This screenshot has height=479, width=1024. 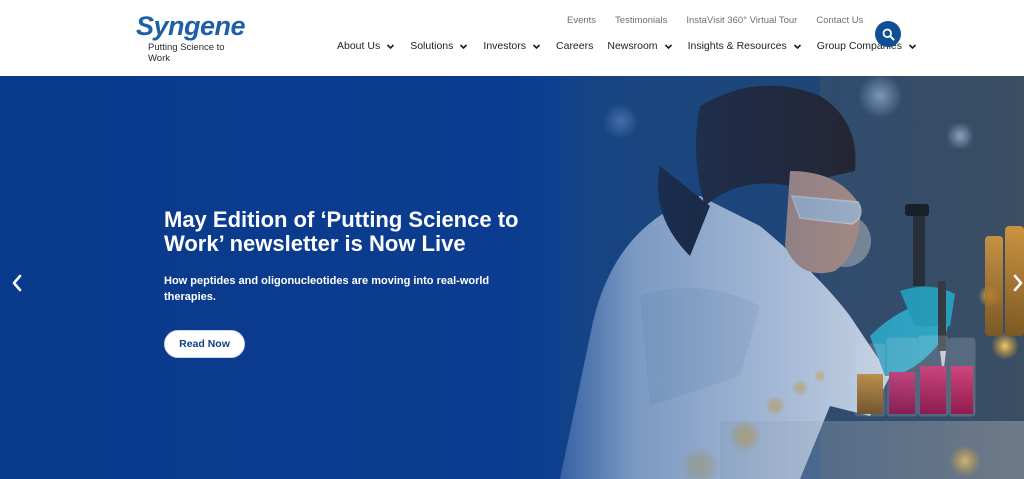 I want to click on syngene-logo: Syngene Putting Science to Work, so click(x=191, y=37).